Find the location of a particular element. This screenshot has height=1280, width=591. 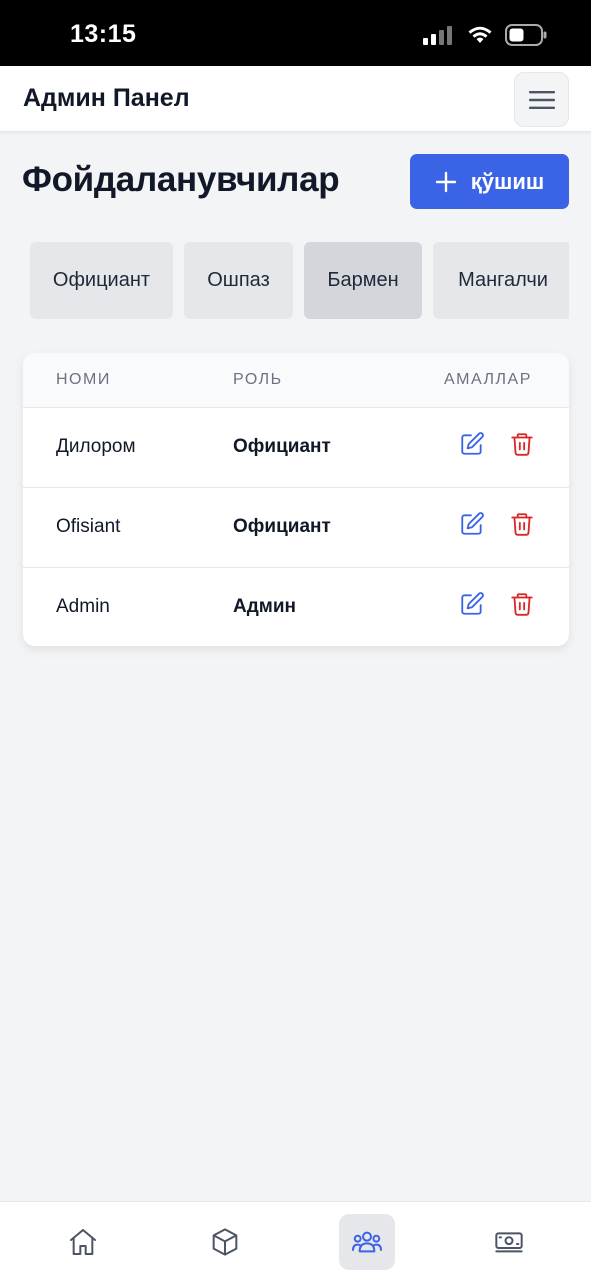

table-row: Ofisiant Официант is located at coordinates (296, 528).